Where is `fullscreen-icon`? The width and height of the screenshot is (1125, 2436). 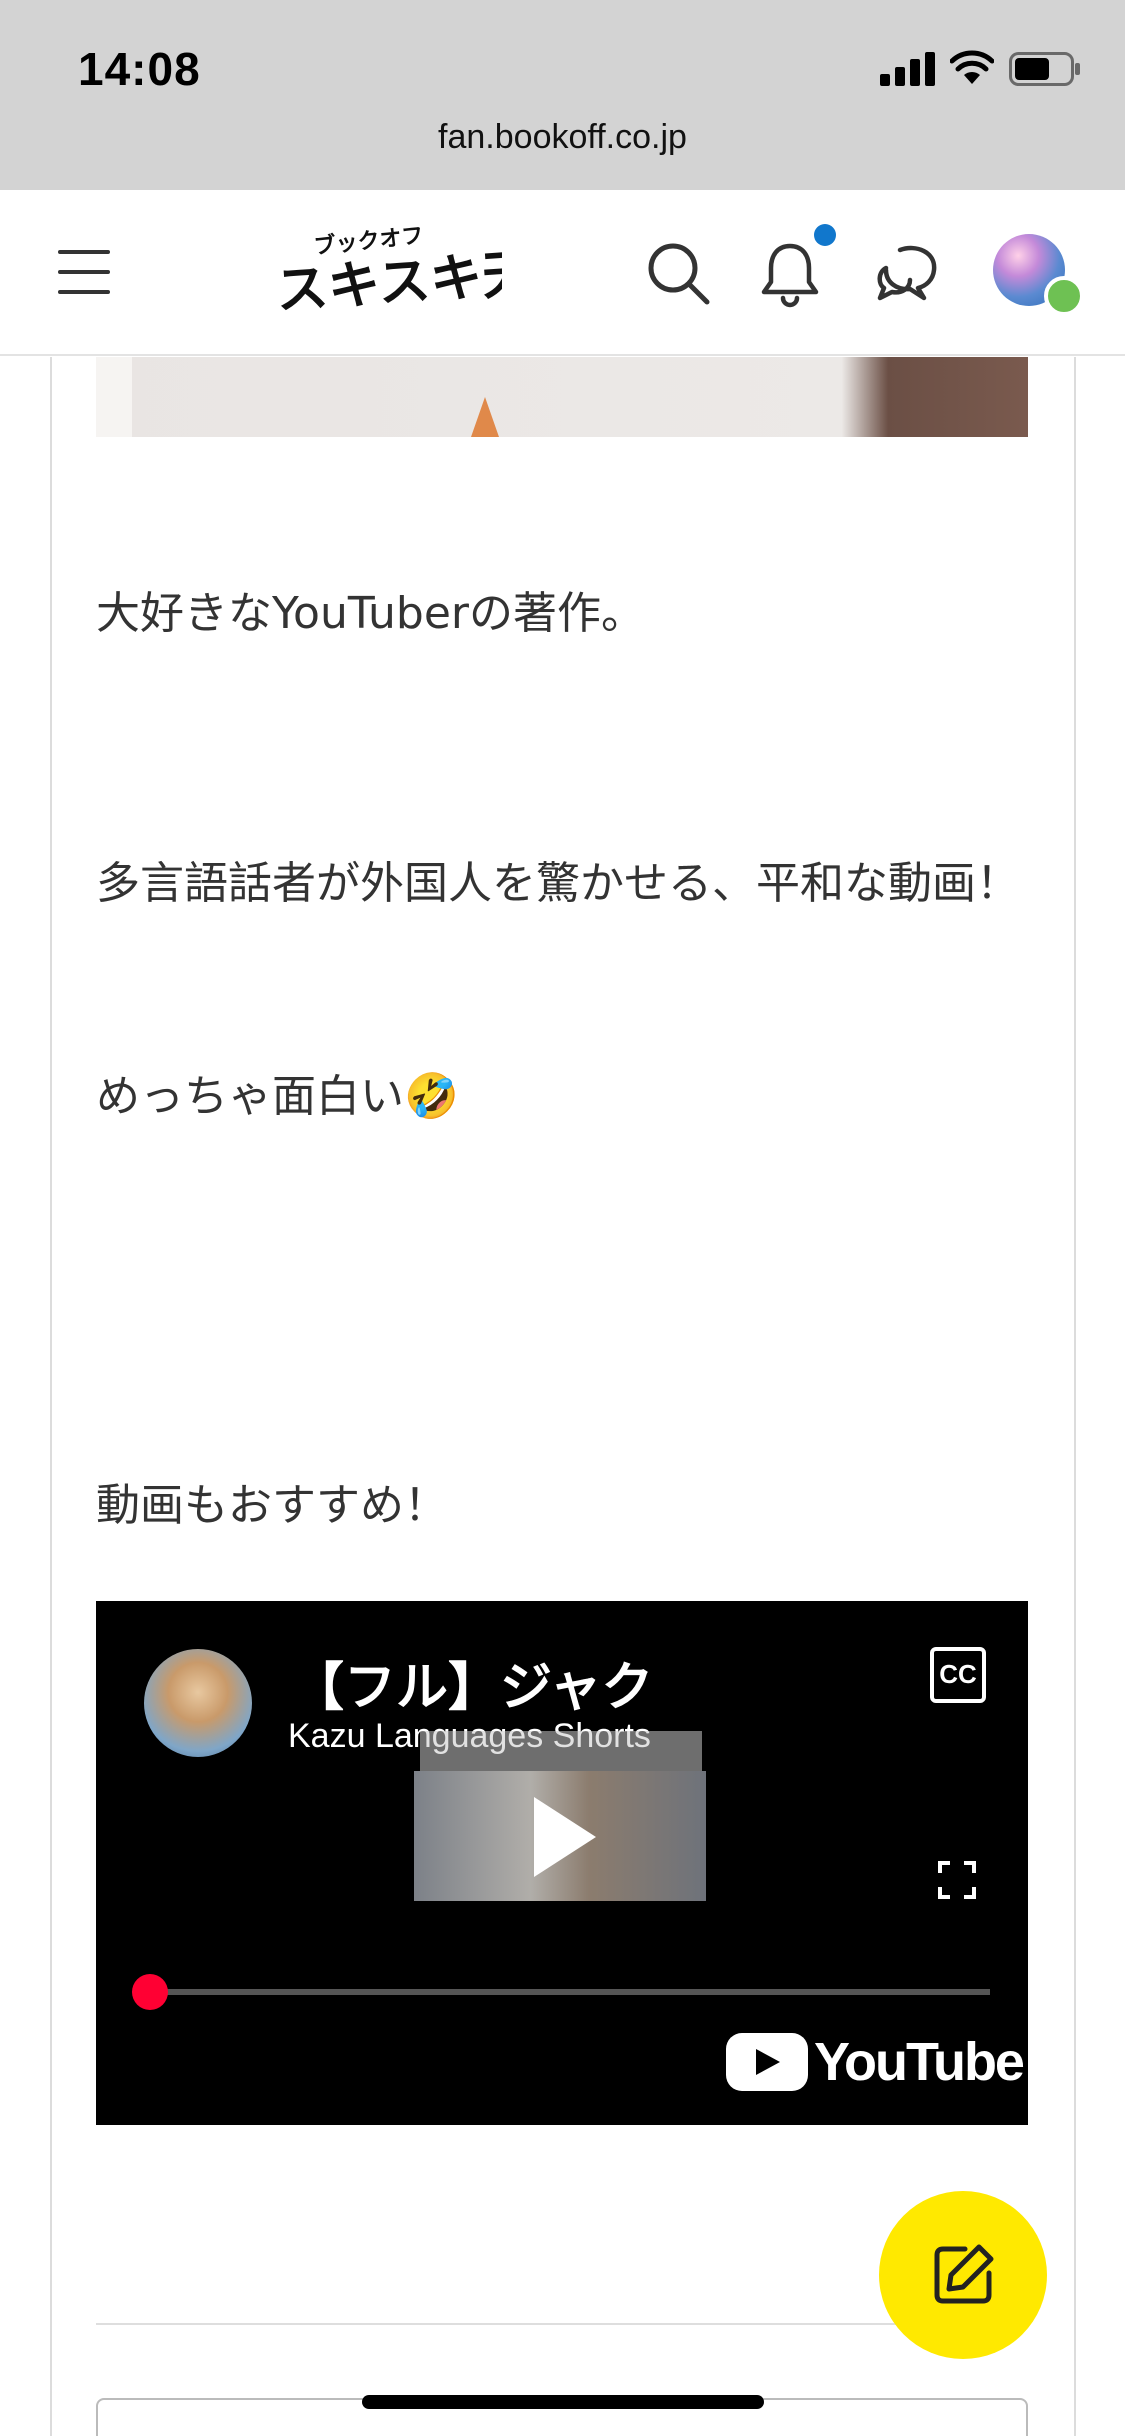 fullscreen-icon is located at coordinates (957, 1880).